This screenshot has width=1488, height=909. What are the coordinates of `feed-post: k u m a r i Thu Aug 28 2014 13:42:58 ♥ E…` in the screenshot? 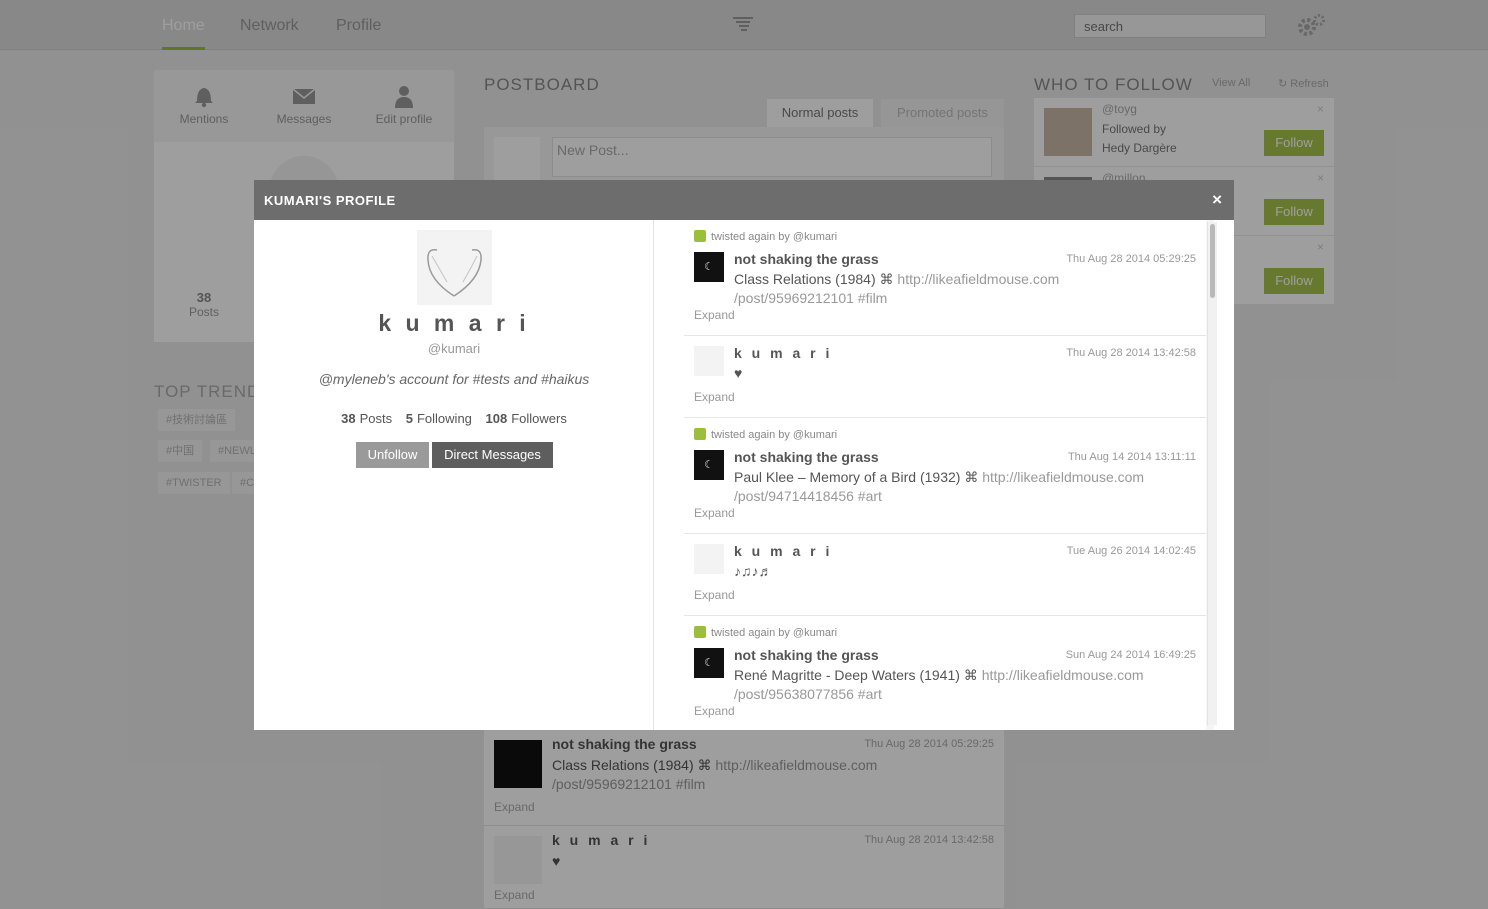 It's located at (945, 377).